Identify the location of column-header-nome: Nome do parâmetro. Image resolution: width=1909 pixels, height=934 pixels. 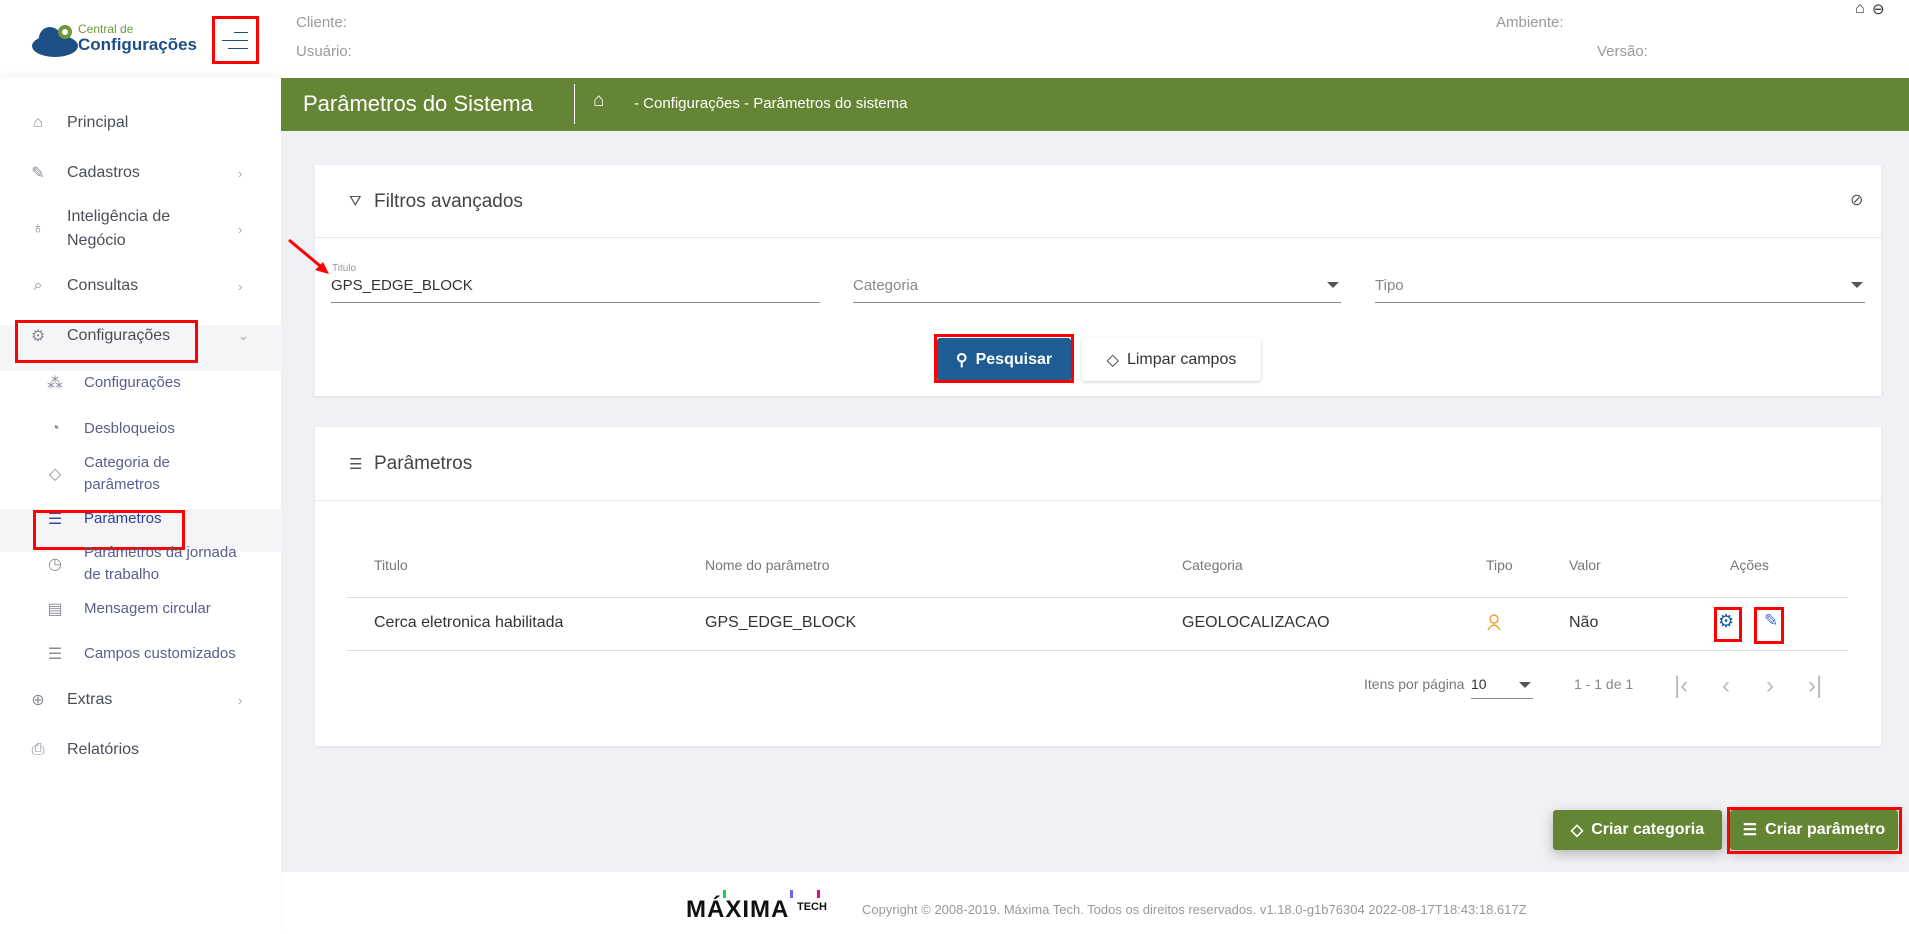
(767, 565).